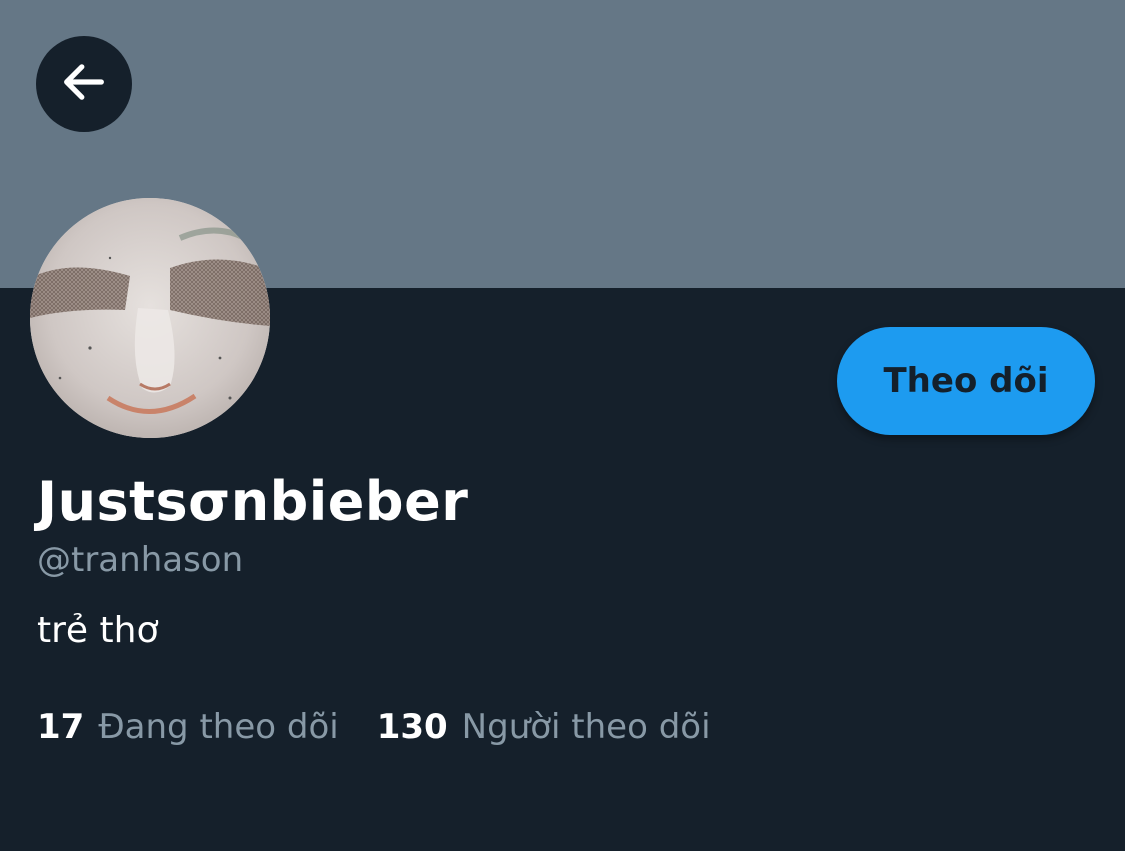  What do you see at coordinates (150, 318) in the screenshot?
I see `avatar` at bounding box center [150, 318].